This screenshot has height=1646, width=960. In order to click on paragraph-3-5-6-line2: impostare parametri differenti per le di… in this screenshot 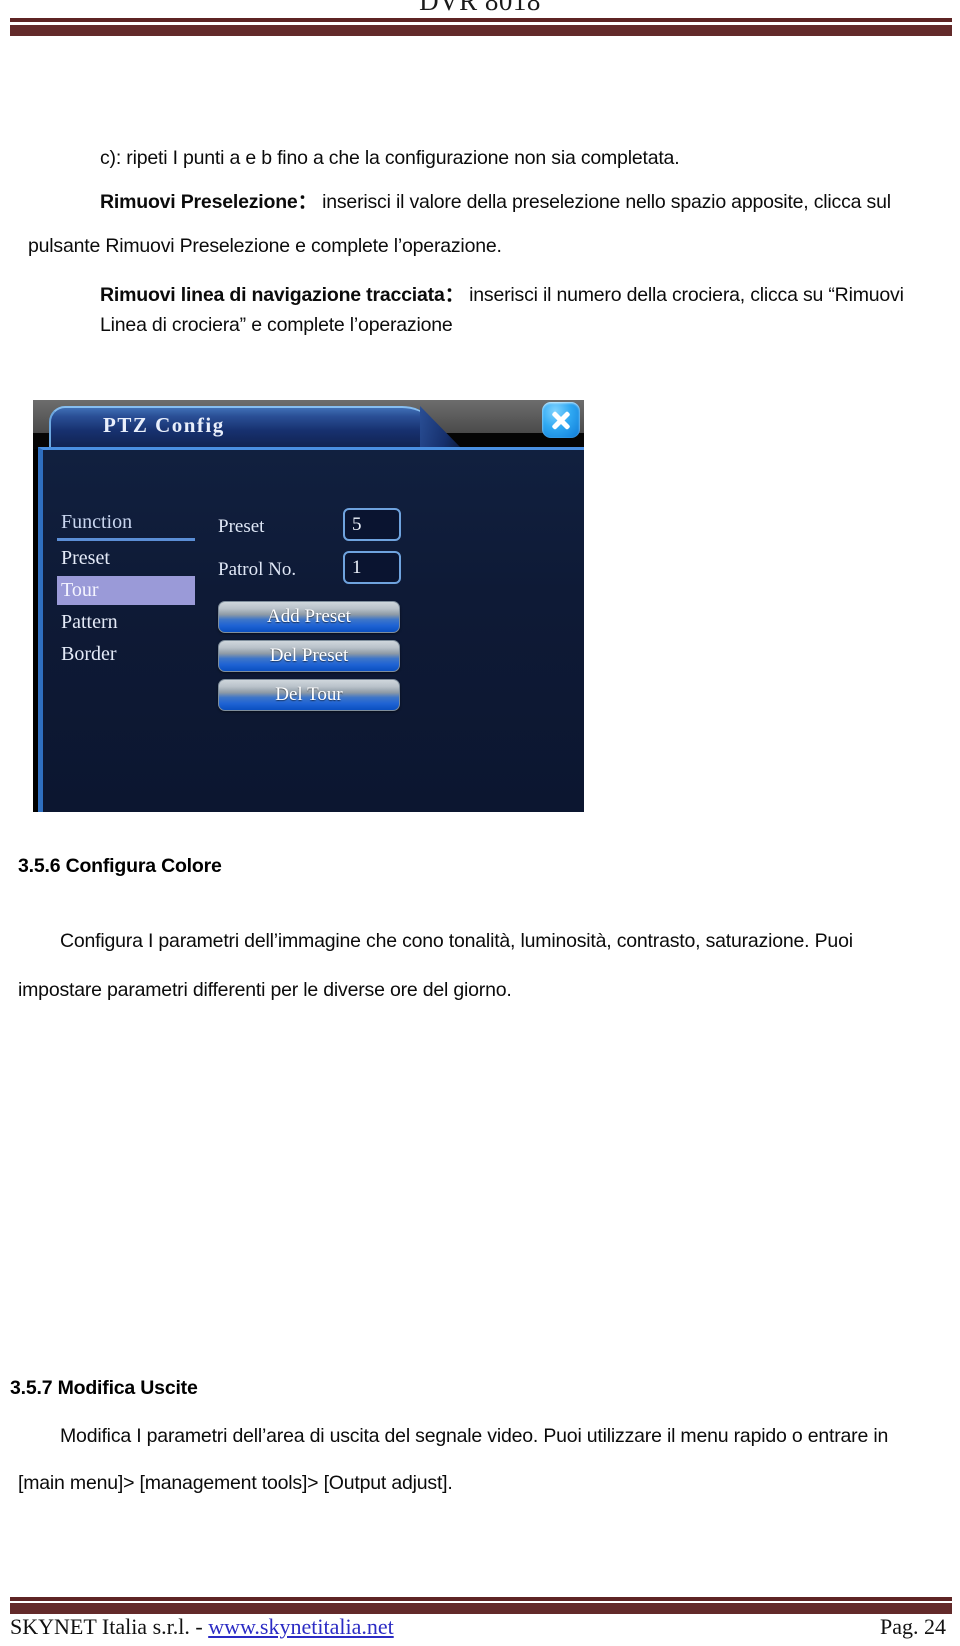, I will do `click(265, 990)`.